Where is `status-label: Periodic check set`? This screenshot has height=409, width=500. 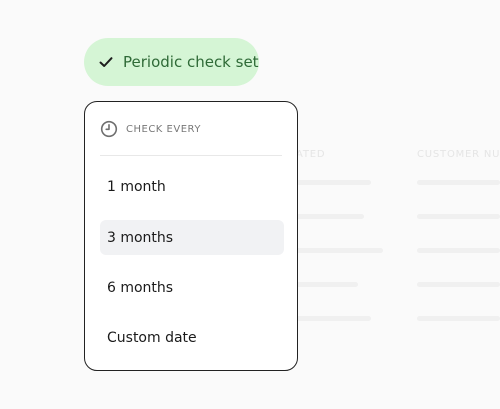 status-label: Periodic check set is located at coordinates (191, 62).